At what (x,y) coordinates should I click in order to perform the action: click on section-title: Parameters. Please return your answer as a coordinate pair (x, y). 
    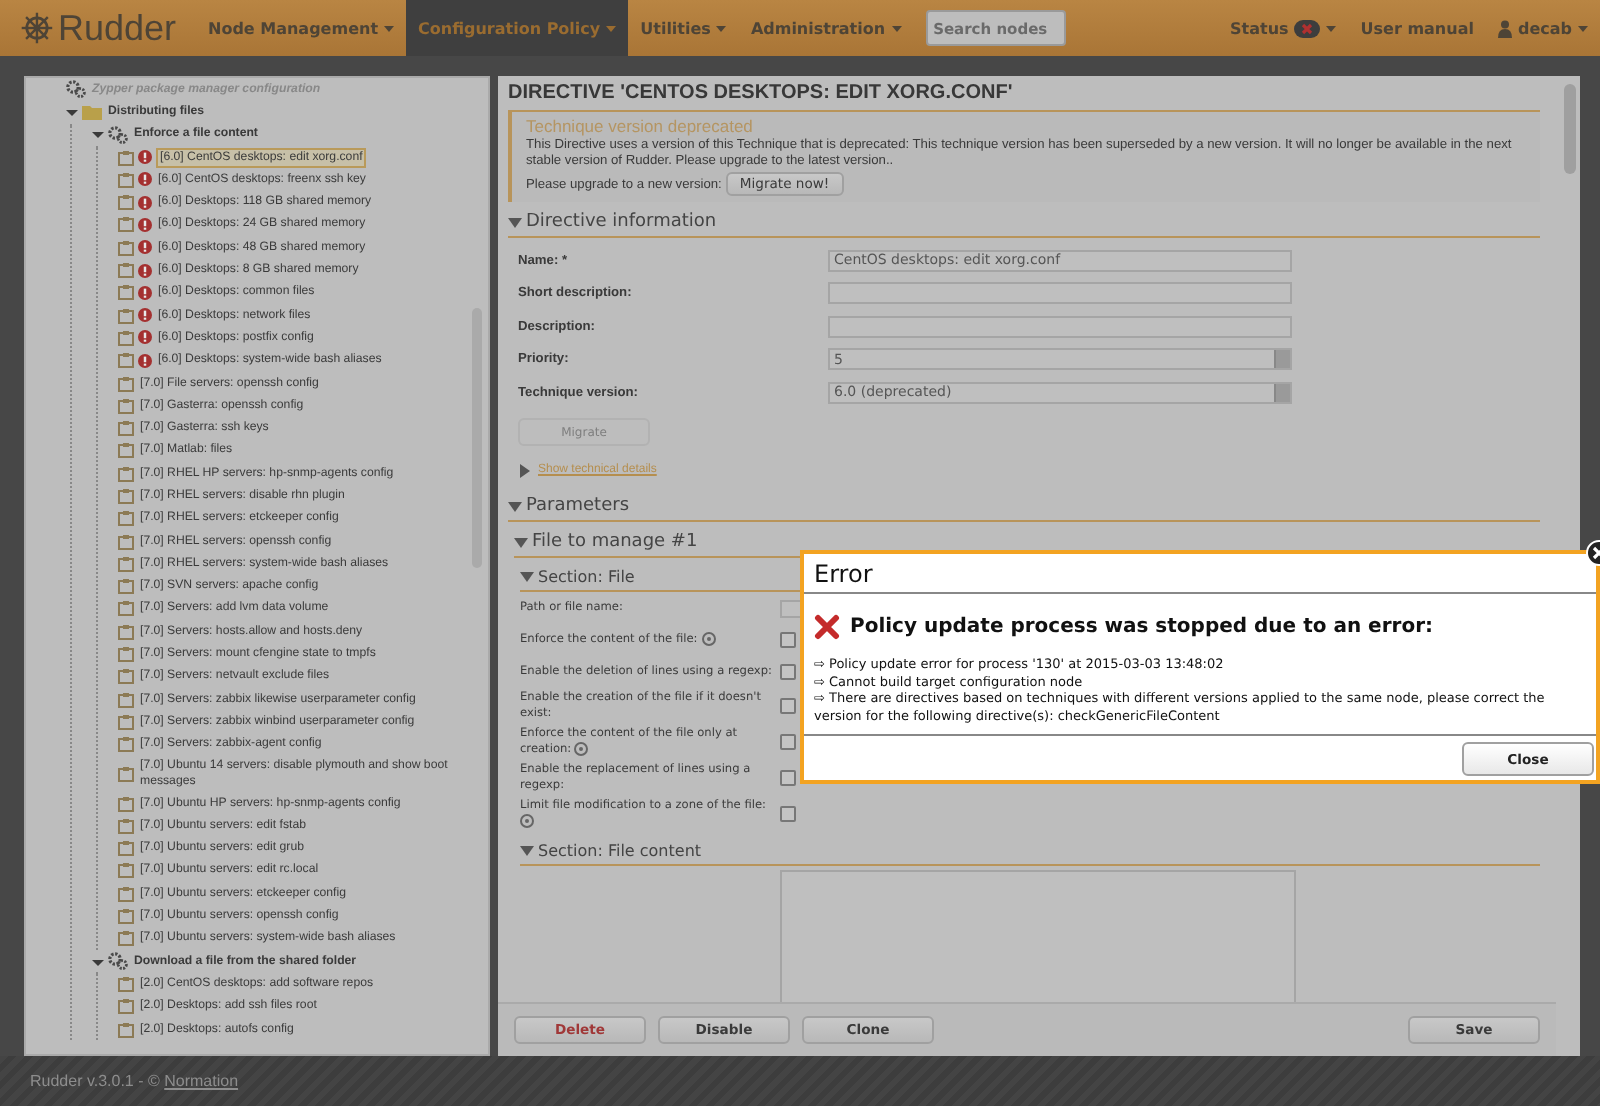
    Looking at the image, I should click on (578, 506).